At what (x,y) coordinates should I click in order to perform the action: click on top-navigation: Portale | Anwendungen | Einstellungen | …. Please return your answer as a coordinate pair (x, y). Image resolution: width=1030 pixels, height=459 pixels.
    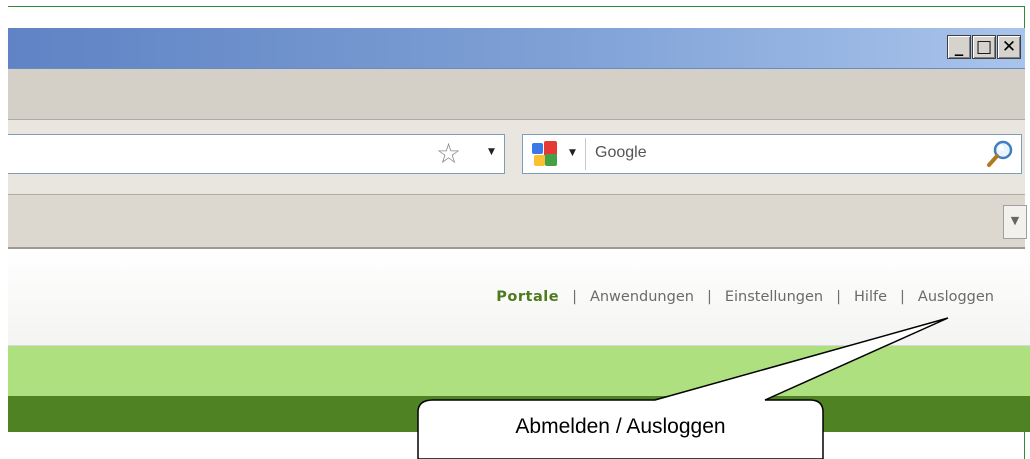
    Looking at the image, I should click on (745, 297).